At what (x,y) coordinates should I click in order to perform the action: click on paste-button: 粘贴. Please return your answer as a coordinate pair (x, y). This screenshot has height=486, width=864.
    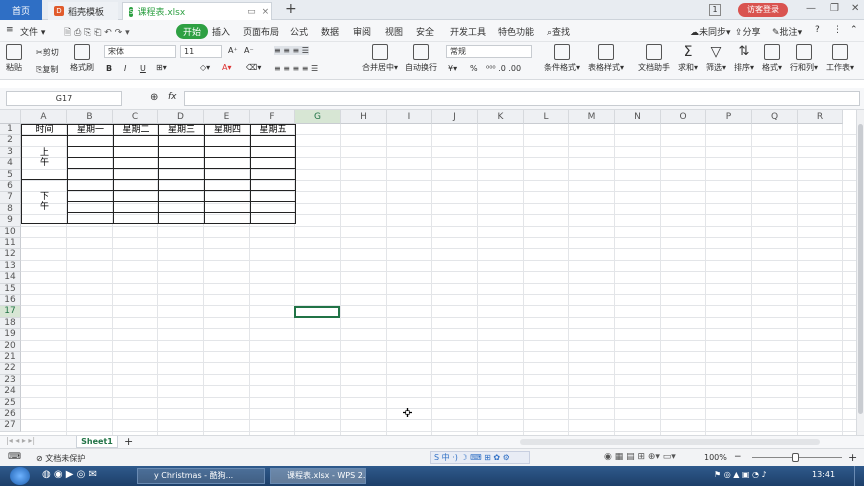
    Looking at the image, I should click on (14, 58).